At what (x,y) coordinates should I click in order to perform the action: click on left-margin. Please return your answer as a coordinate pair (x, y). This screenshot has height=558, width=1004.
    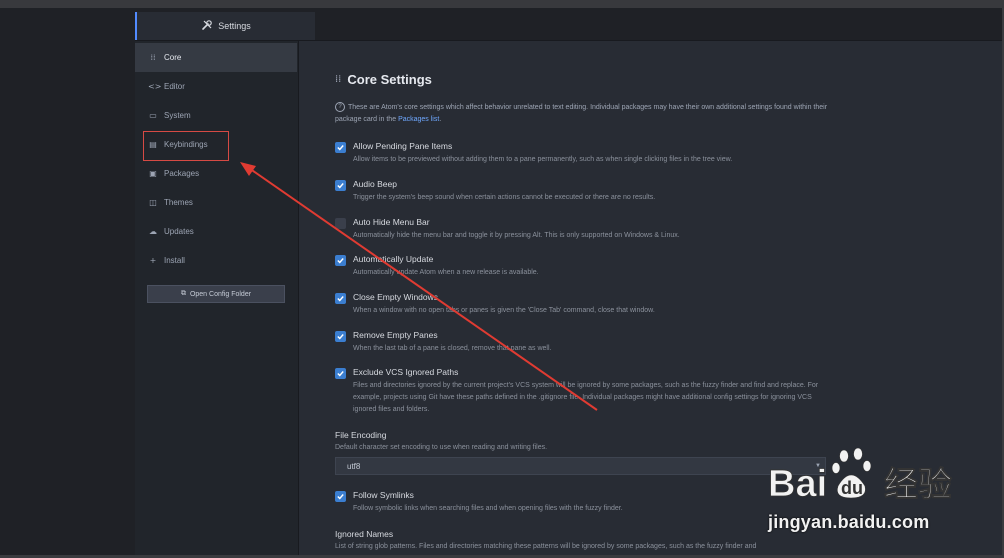
    Looking at the image, I should click on (67, 283).